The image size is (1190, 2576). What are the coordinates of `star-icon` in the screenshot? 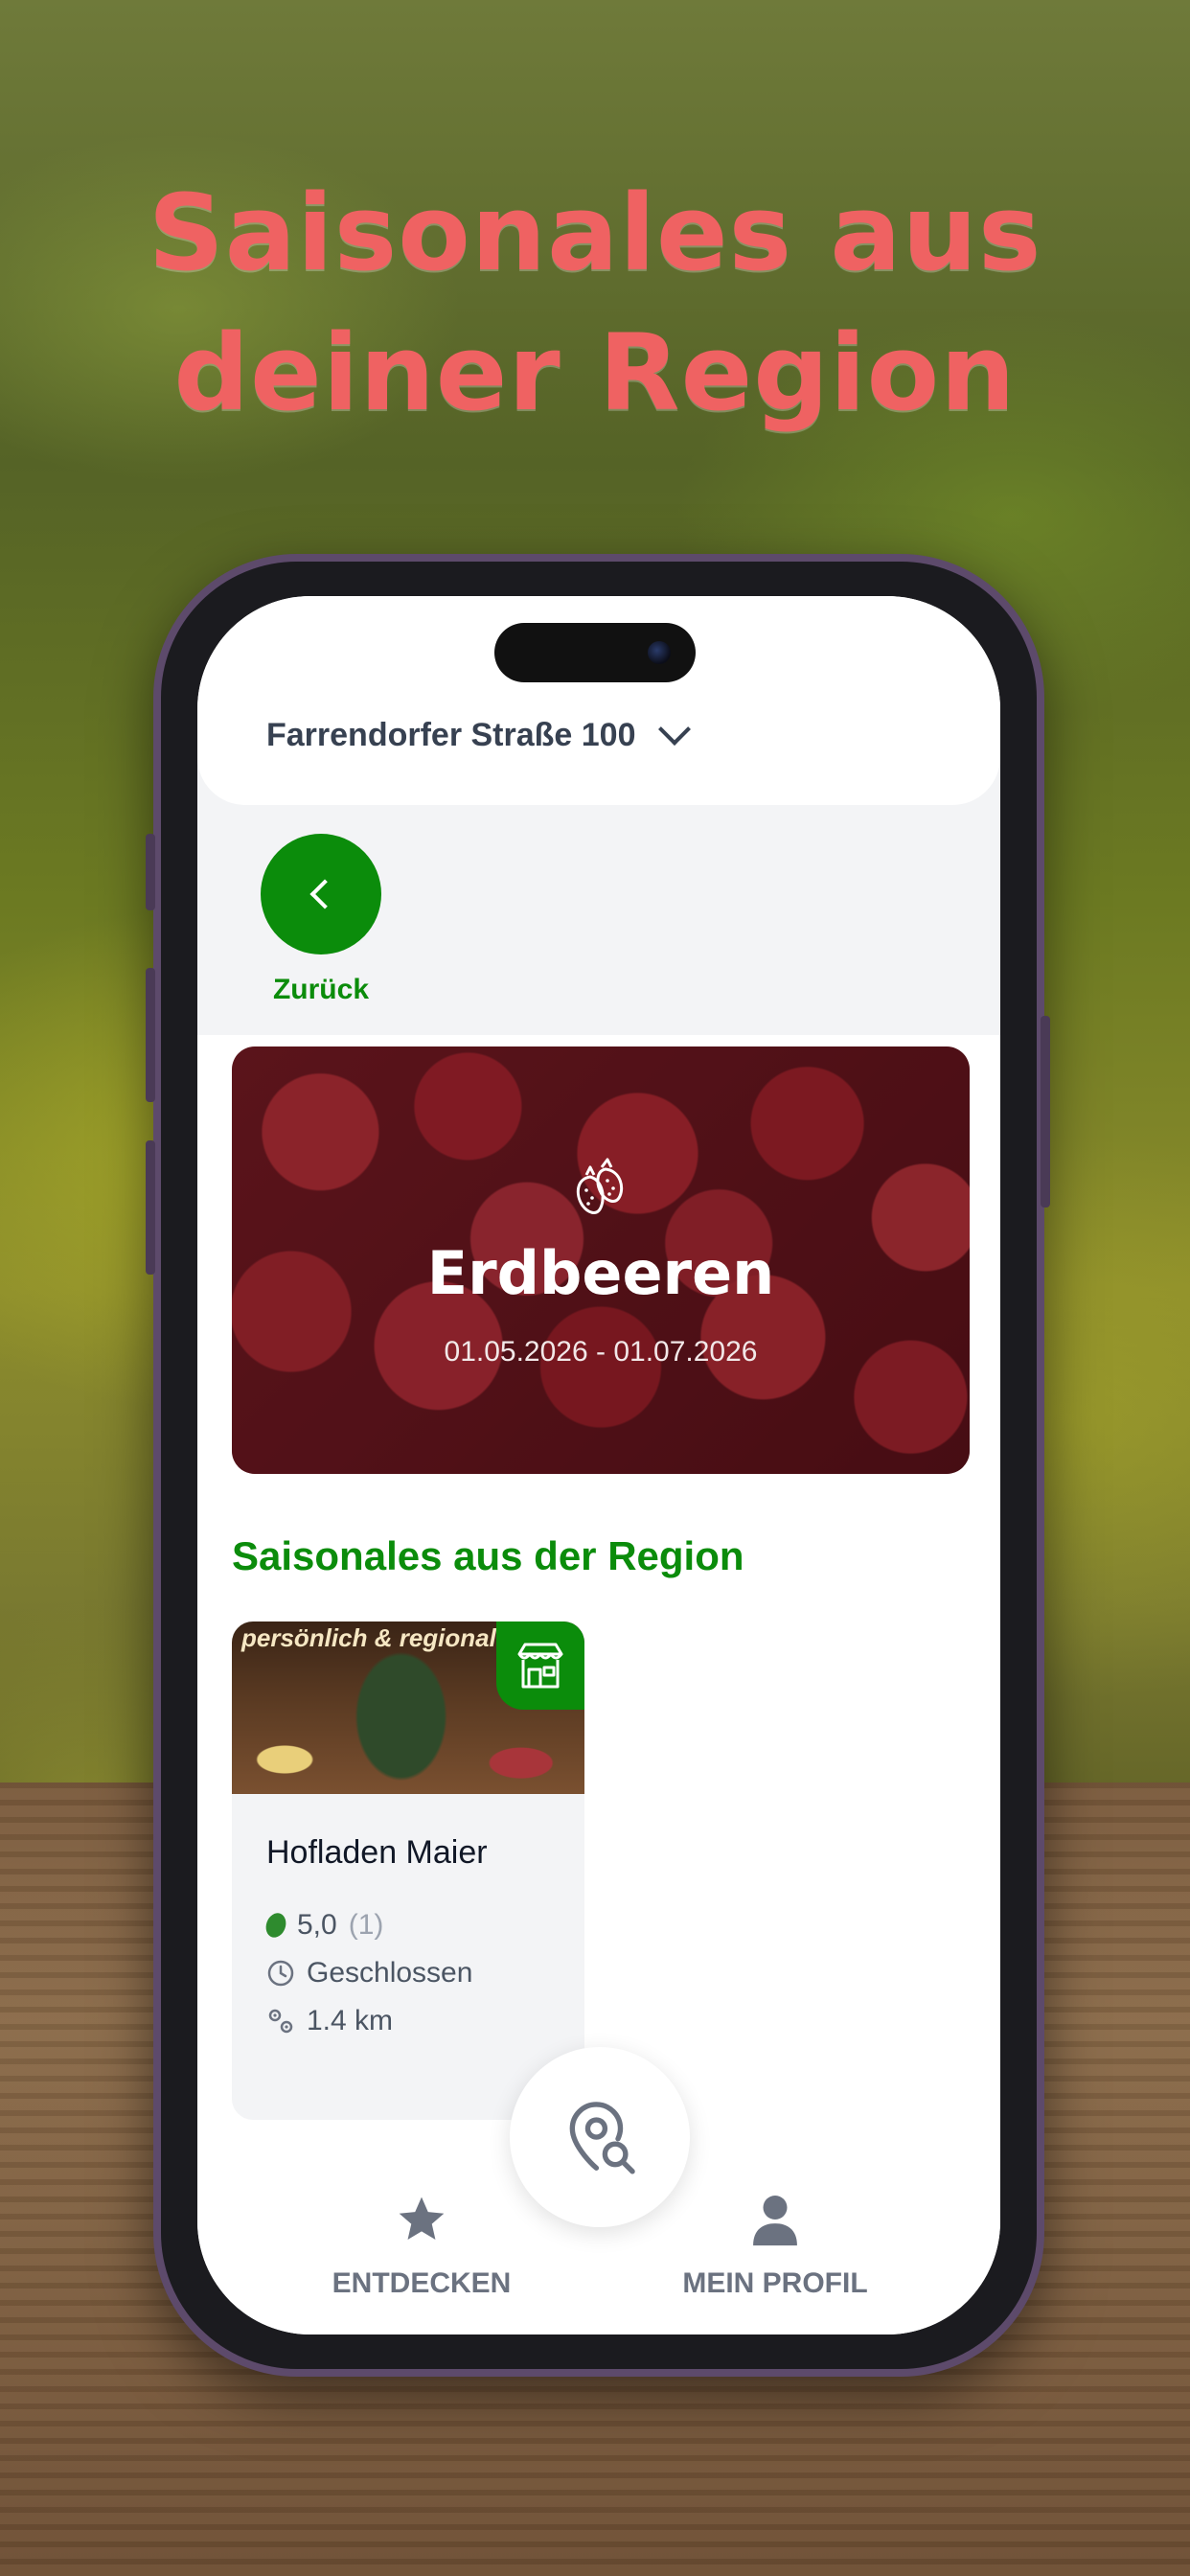 It's located at (422, 2218).